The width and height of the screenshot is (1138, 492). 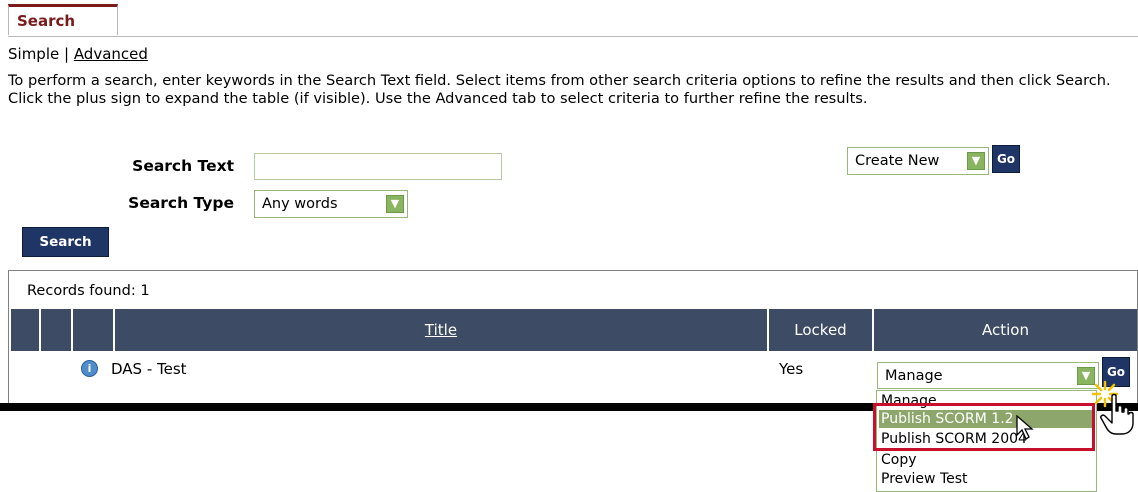 I want to click on info-icon: i, so click(x=89, y=368).